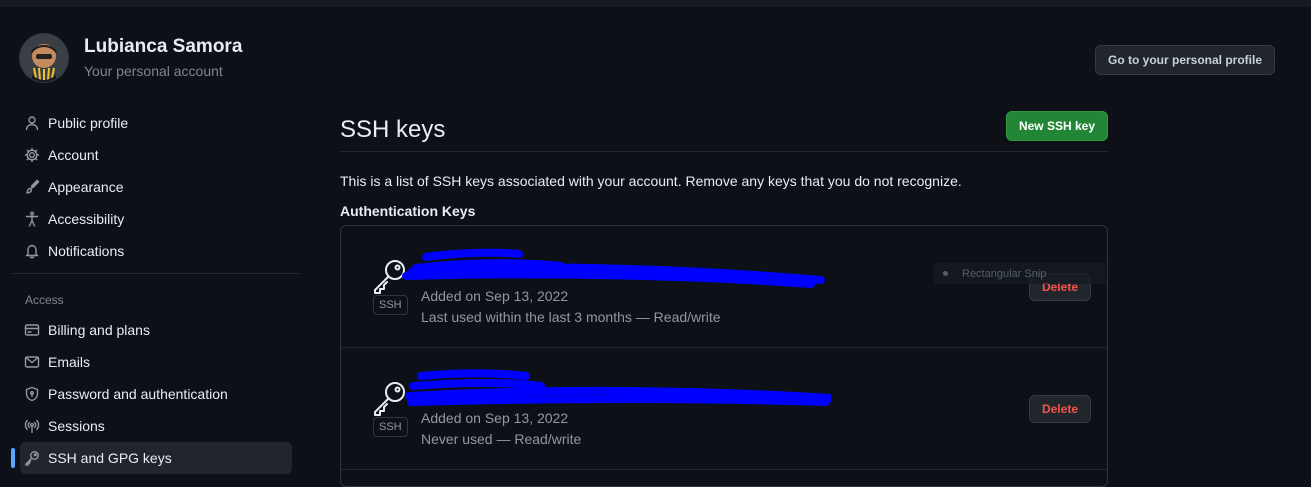 The width and height of the screenshot is (1311, 487). What do you see at coordinates (163, 46) in the screenshot?
I see `user-name: Lubianca Samora` at bounding box center [163, 46].